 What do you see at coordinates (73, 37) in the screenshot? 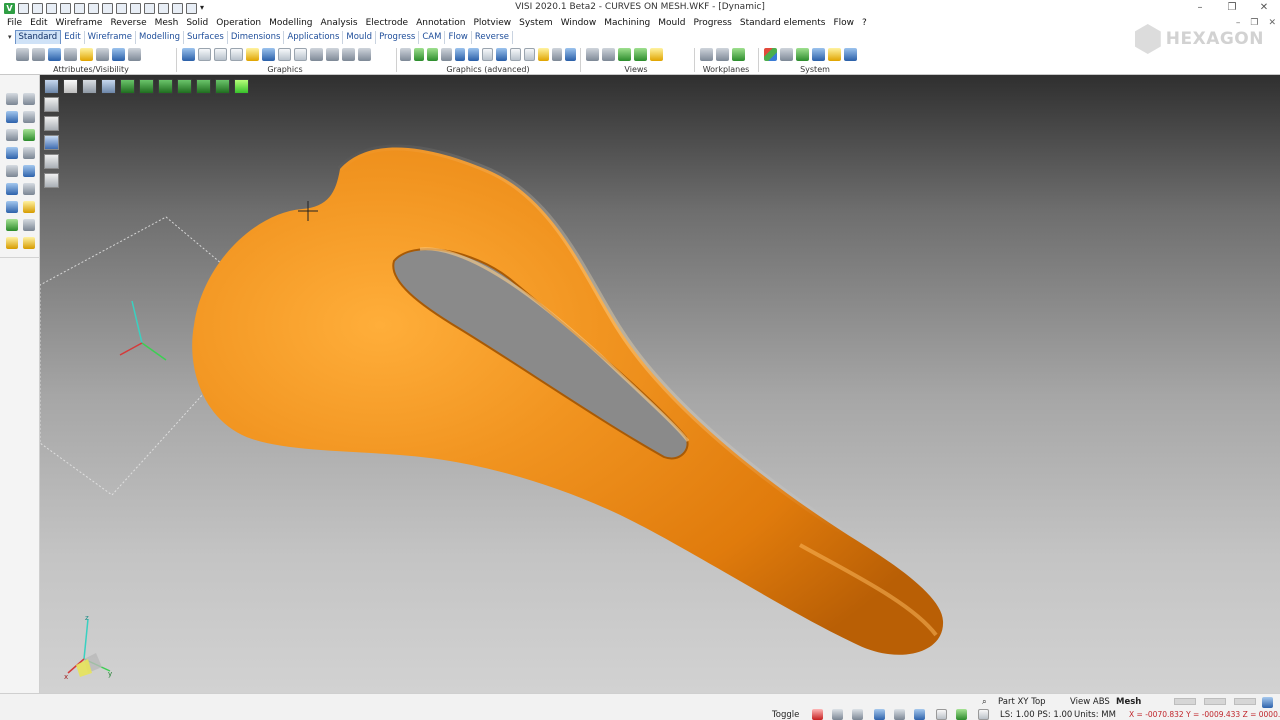
I see `tab-edit: Edit` at bounding box center [73, 37].